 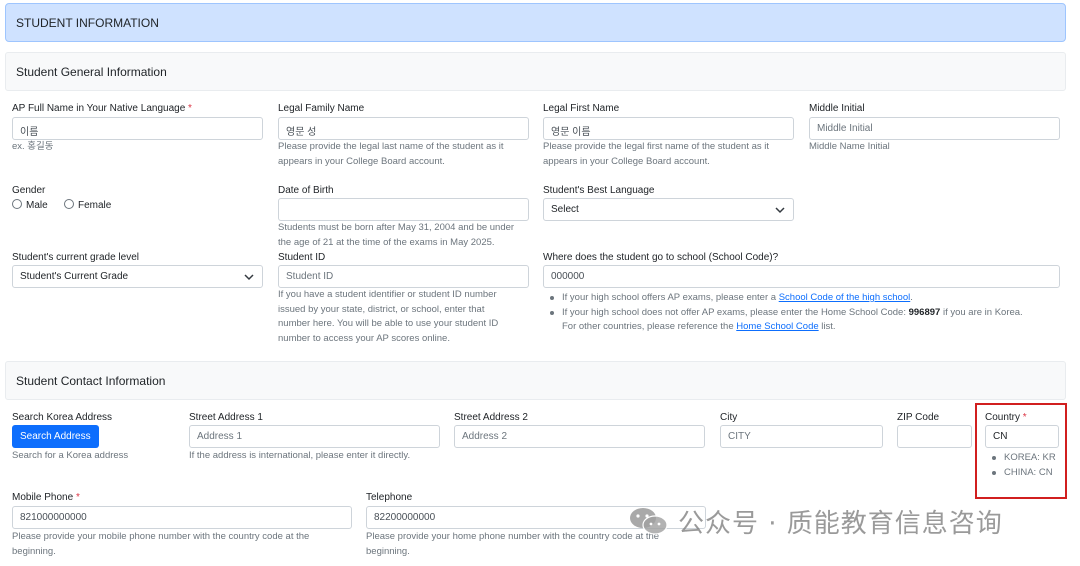 What do you see at coordinates (535, 380) in the screenshot?
I see `section-contact-title: Student Contact Information` at bounding box center [535, 380].